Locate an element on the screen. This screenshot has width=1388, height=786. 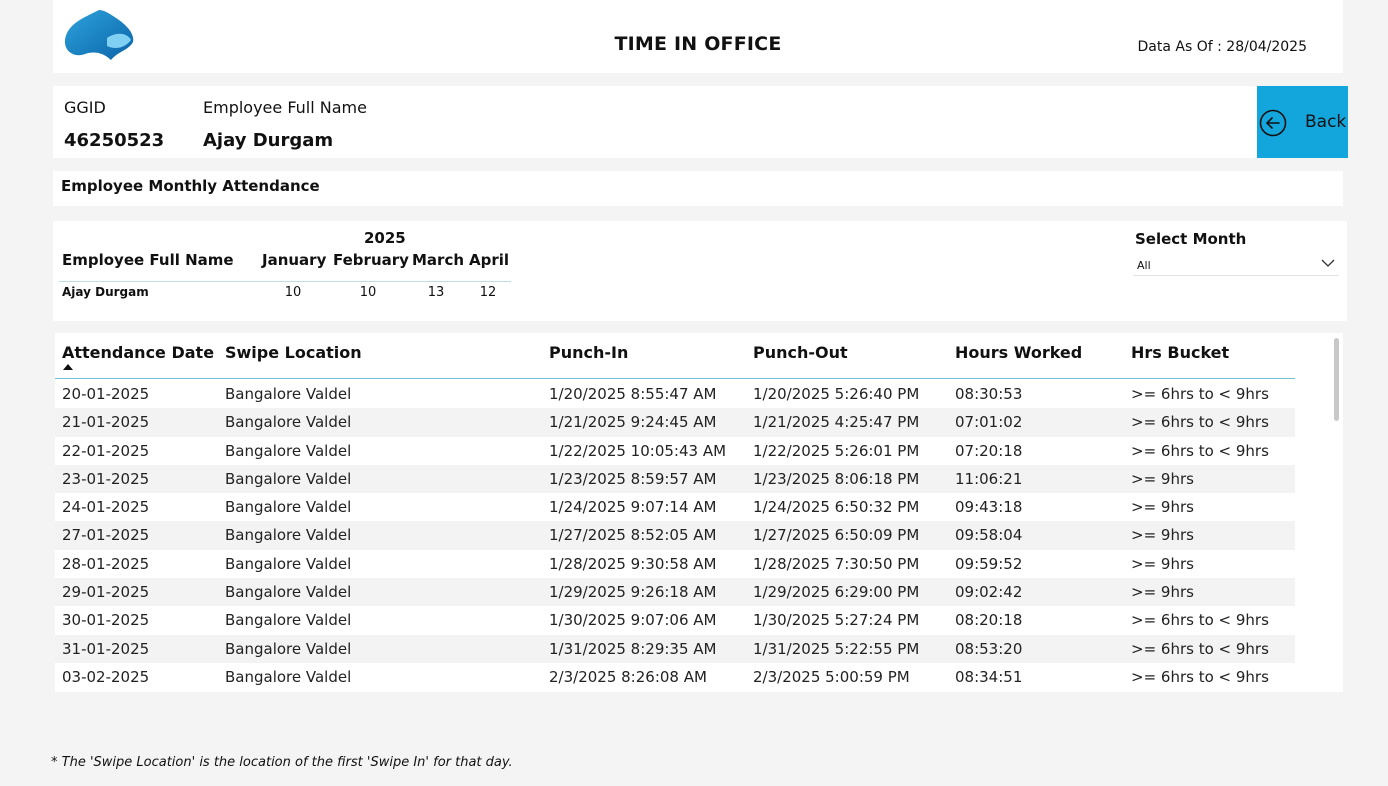
table-cell: 1/20/2025 8:55:47 AM is located at coordinates (633, 394).